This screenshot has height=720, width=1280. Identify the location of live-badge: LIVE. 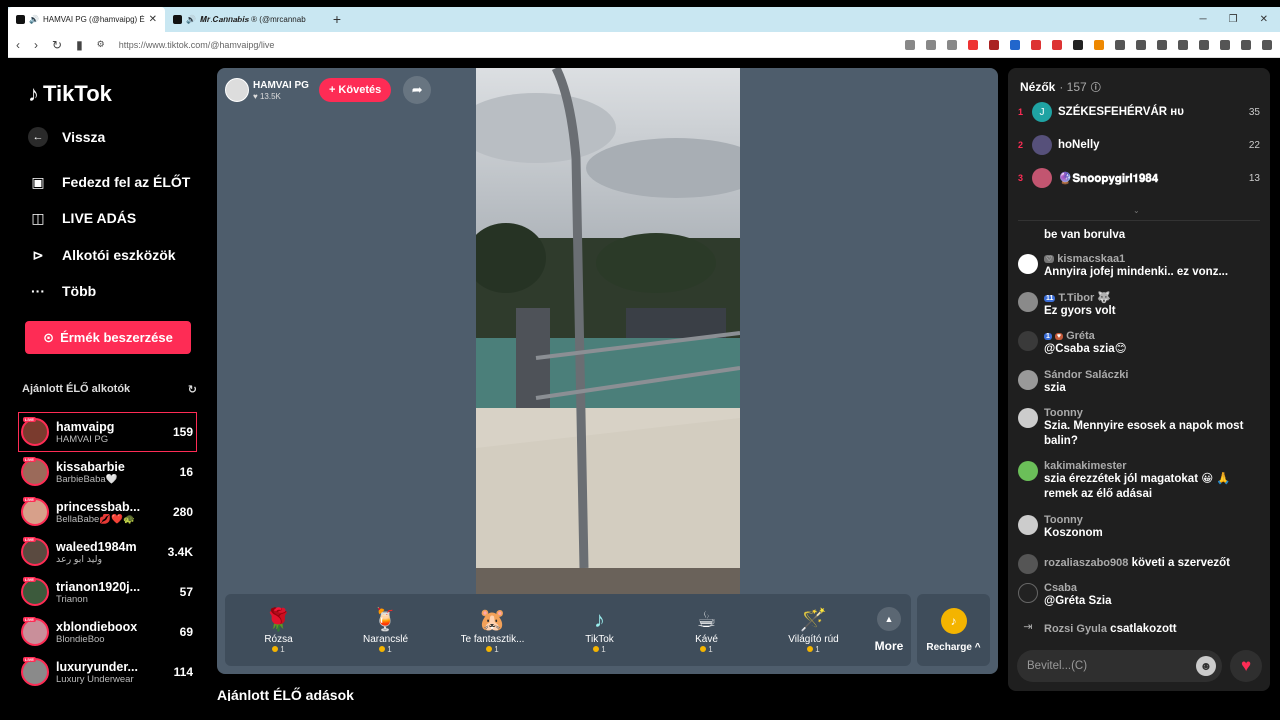
(29, 579).